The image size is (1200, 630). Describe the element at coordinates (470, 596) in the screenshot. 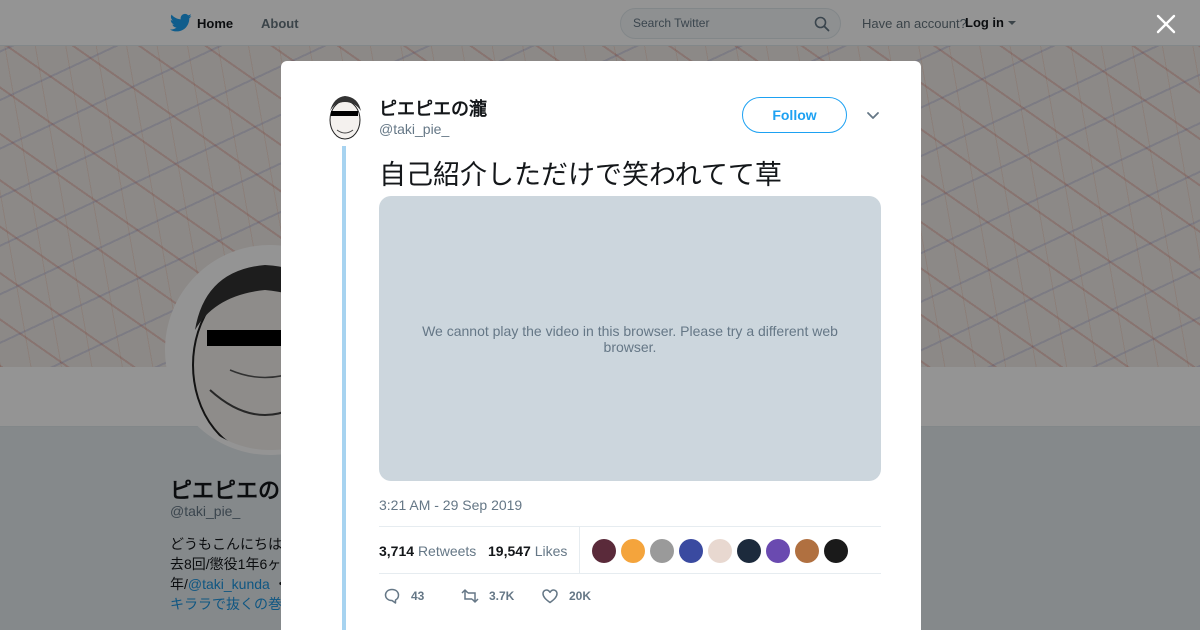

I see `retweet-icon` at that location.